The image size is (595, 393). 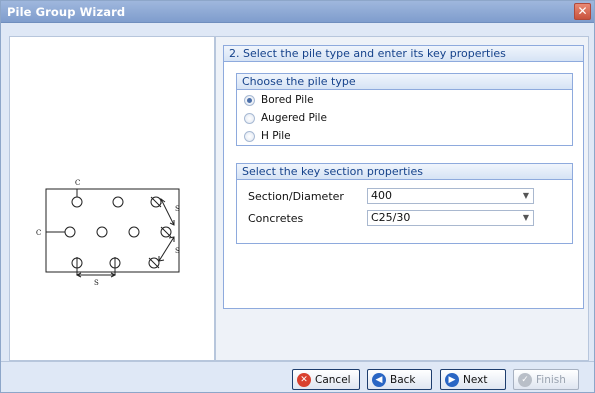 I want to click on finish-button-label: Finish, so click(x=551, y=379).